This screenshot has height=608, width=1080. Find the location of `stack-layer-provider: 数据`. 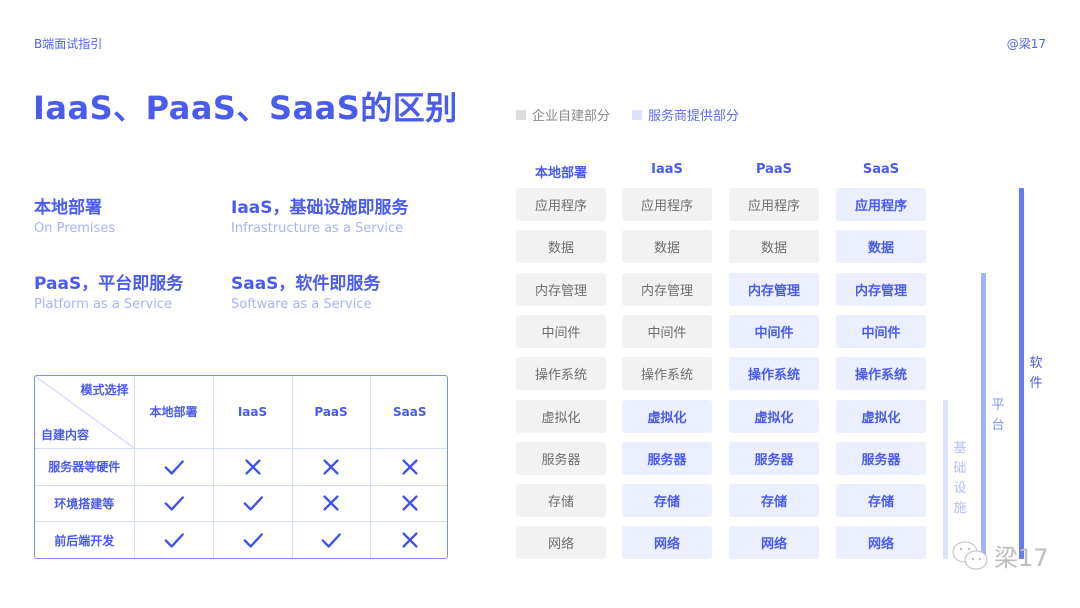

stack-layer-provider: 数据 is located at coordinates (881, 247).